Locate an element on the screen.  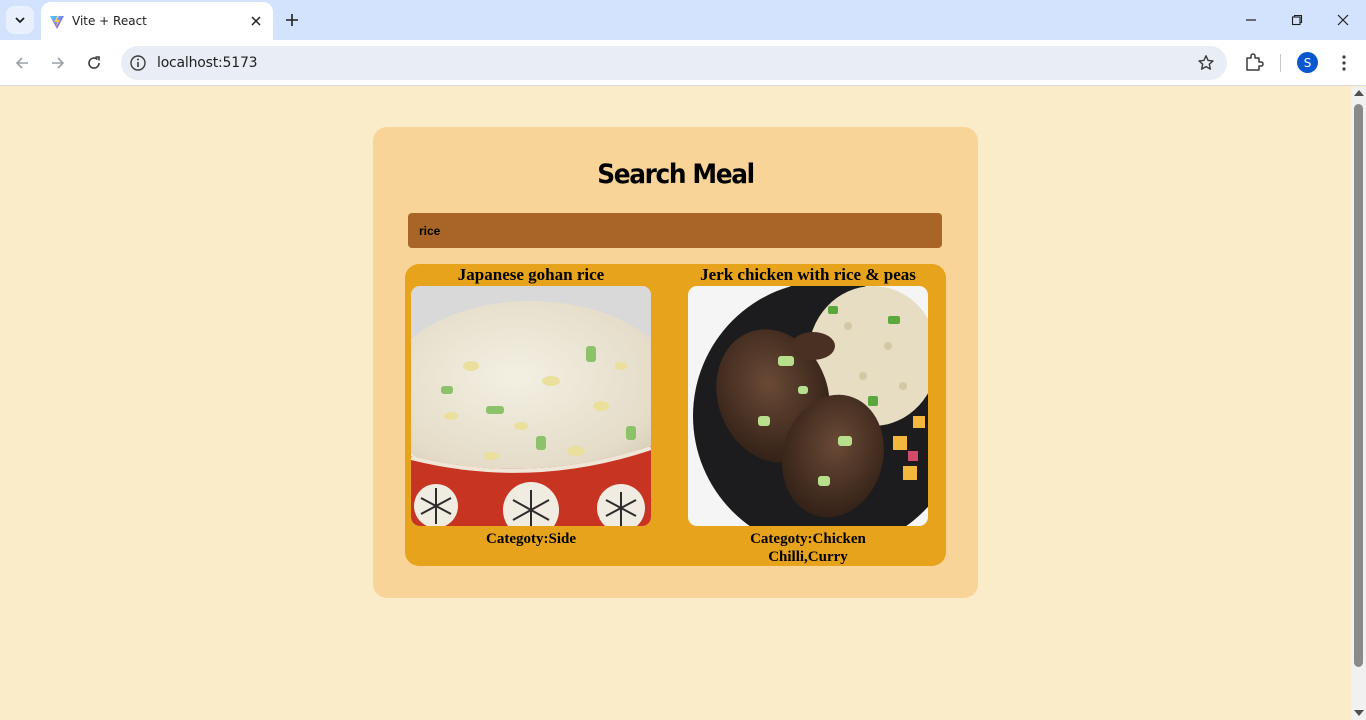
scroll-down-arrow-icon is located at coordinates (1359, 713).